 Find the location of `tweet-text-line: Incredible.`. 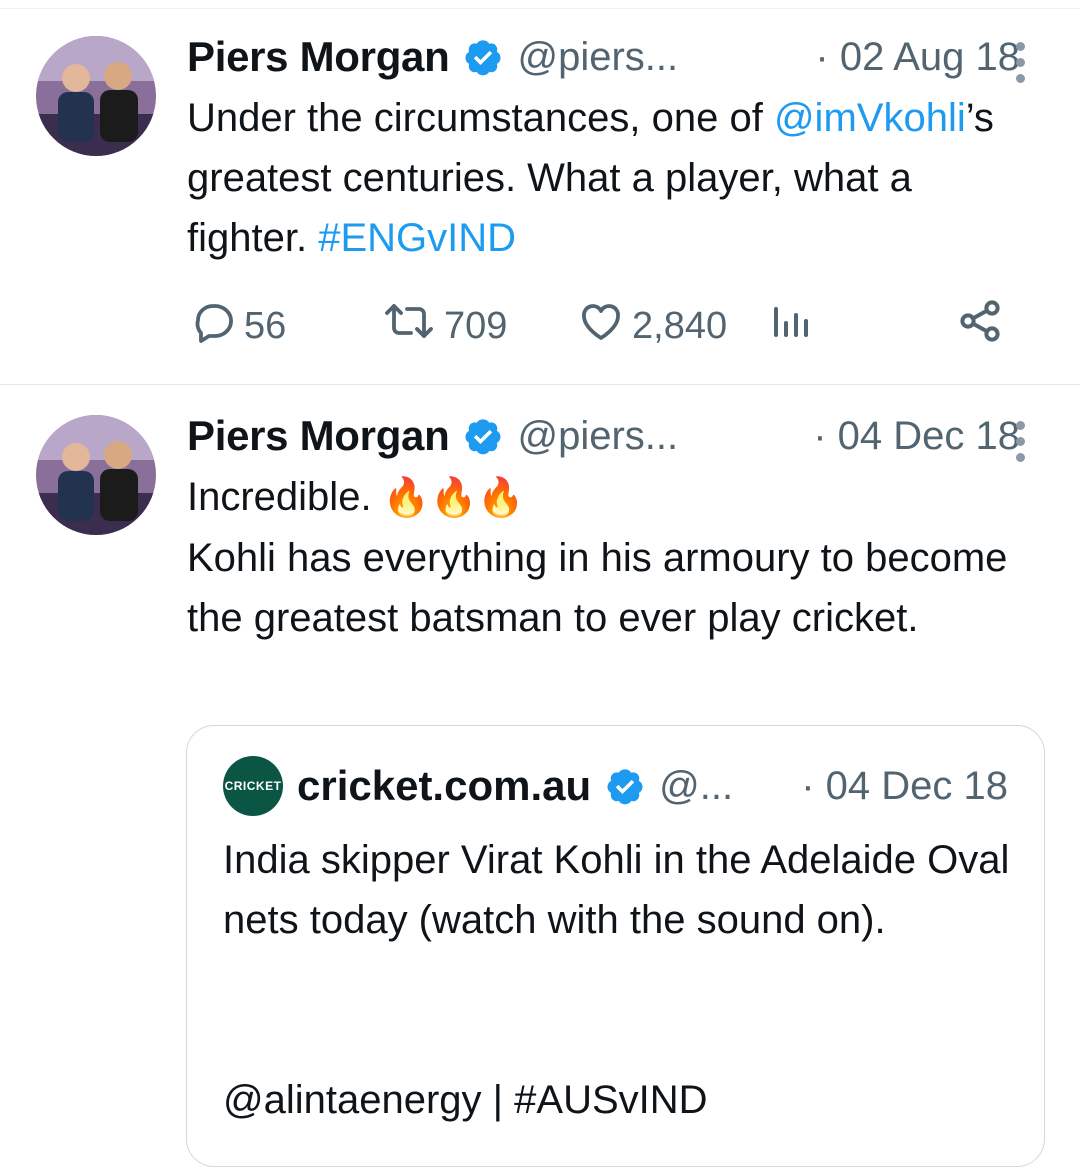

tweet-text-line: Incredible. is located at coordinates (285, 497).